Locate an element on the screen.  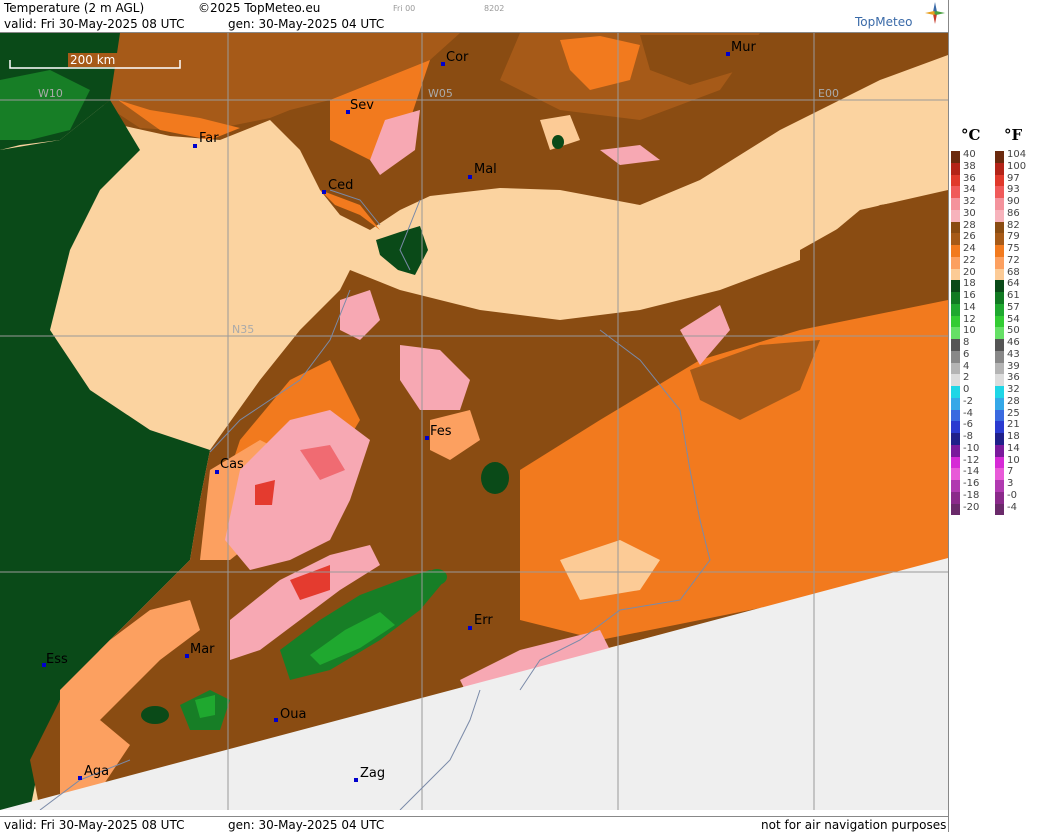
run-code: 8202 is located at coordinates (494, 8).